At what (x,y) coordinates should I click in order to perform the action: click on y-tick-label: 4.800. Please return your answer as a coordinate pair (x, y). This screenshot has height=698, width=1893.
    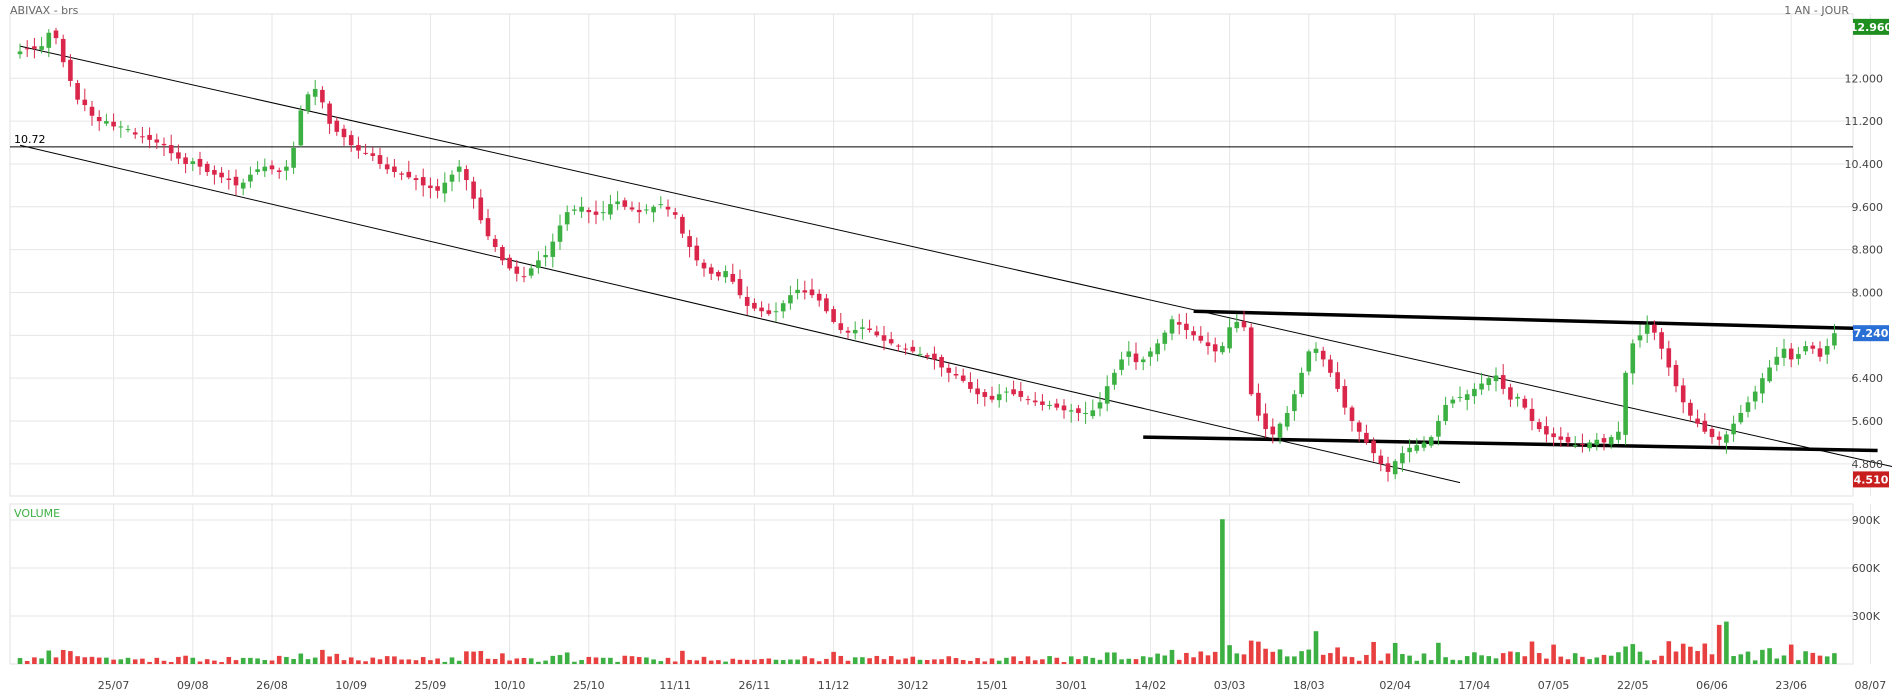
    Looking at the image, I should click on (1868, 464).